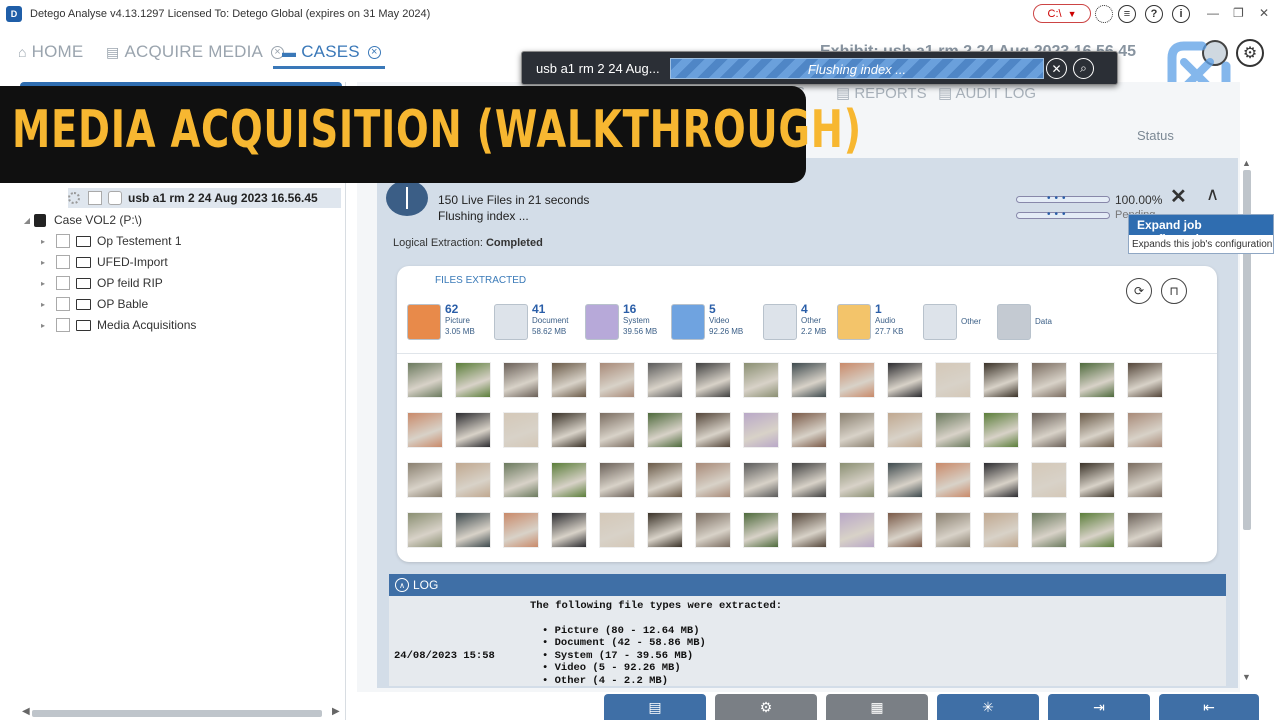 The width and height of the screenshot is (1280, 720). Describe the element at coordinates (109, 241) in the screenshot. I see `tree-item-folder: ▸ Op Testement 1` at that location.